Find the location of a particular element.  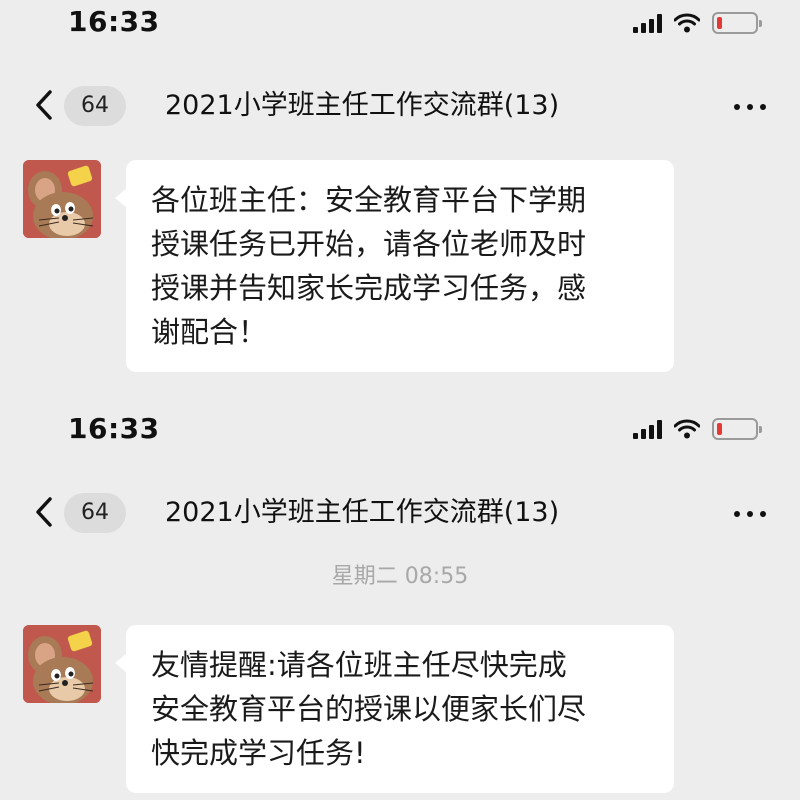

message-timestamp: 星期二 08:55 is located at coordinates (400, 576).